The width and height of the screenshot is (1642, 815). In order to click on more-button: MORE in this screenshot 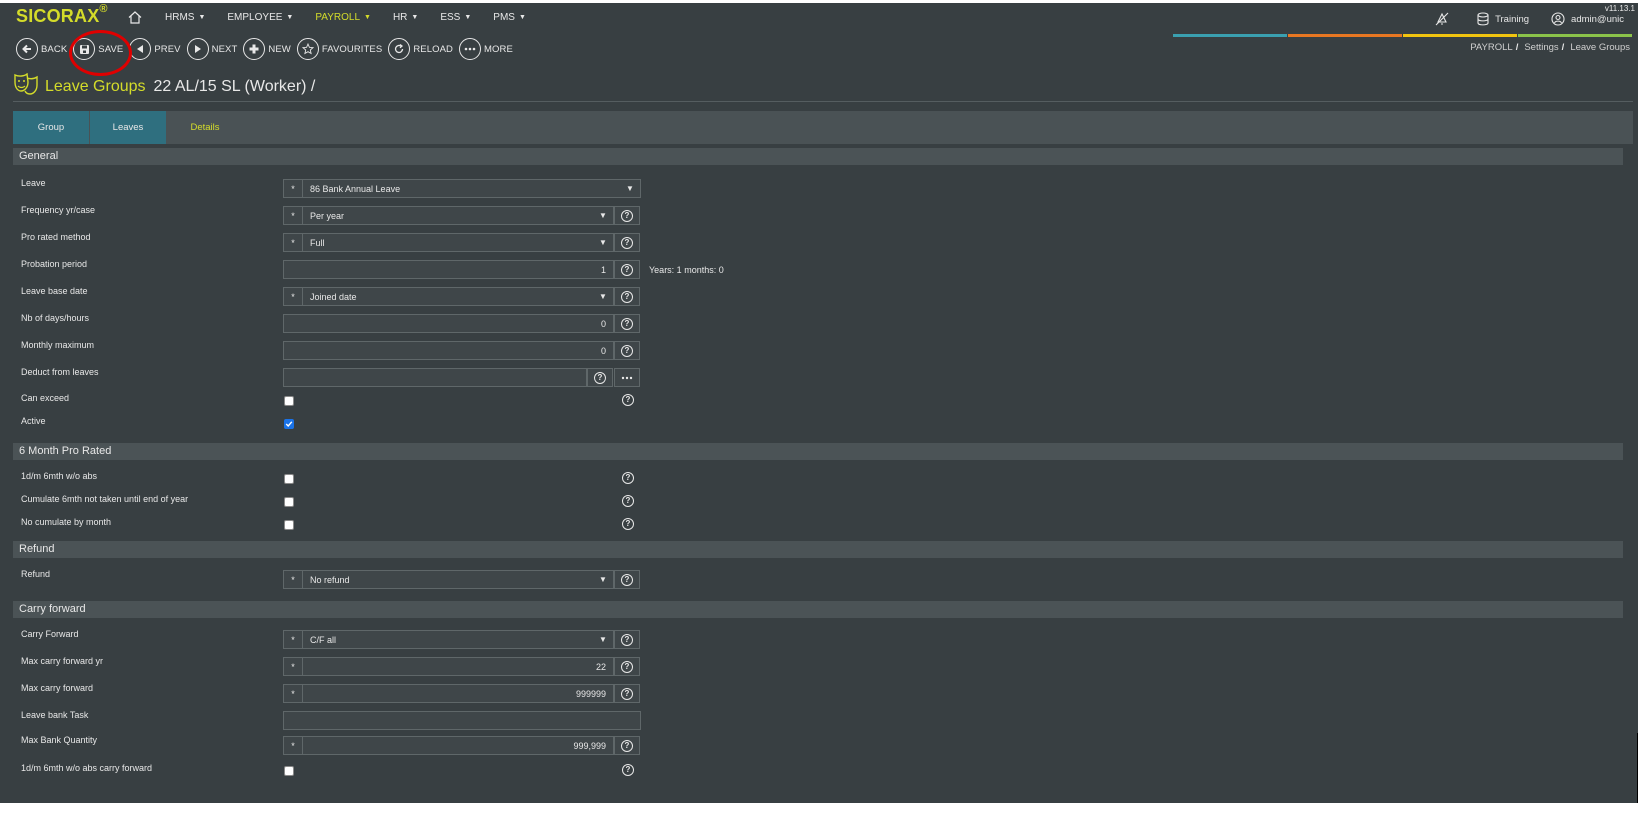, I will do `click(485, 49)`.